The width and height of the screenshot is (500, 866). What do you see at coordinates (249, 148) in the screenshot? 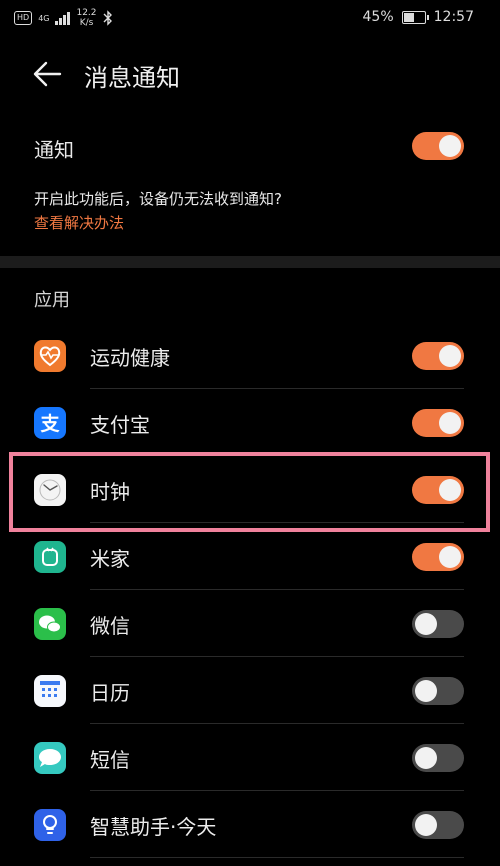
I see `notification-toggle-row: 通知` at bounding box center [249, 148].